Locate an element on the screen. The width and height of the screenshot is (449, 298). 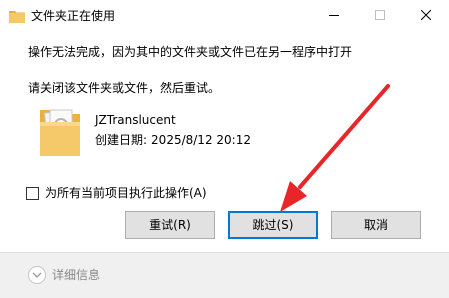
retry-button: 重试(R) is located at coordinates (170, 225).